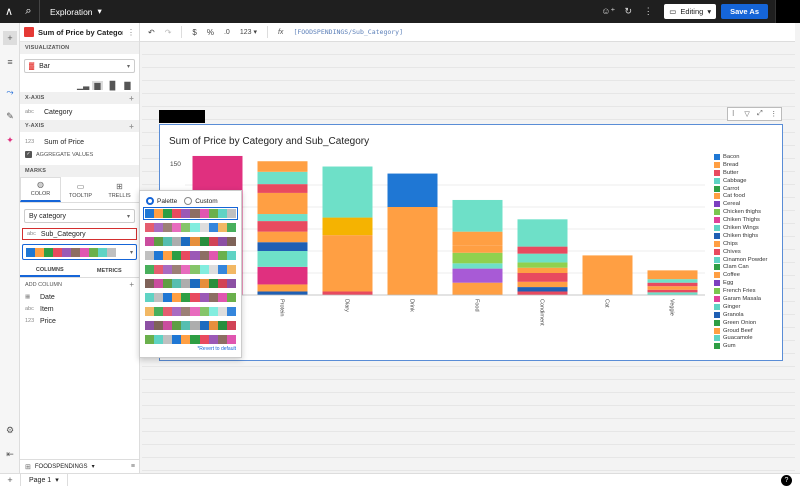 This screenshot has height=486, width=800. What do you see at coordinates (201, 201) in the screenshot?
I see `custom-radio: Custom` at bounding box center [201, 201].